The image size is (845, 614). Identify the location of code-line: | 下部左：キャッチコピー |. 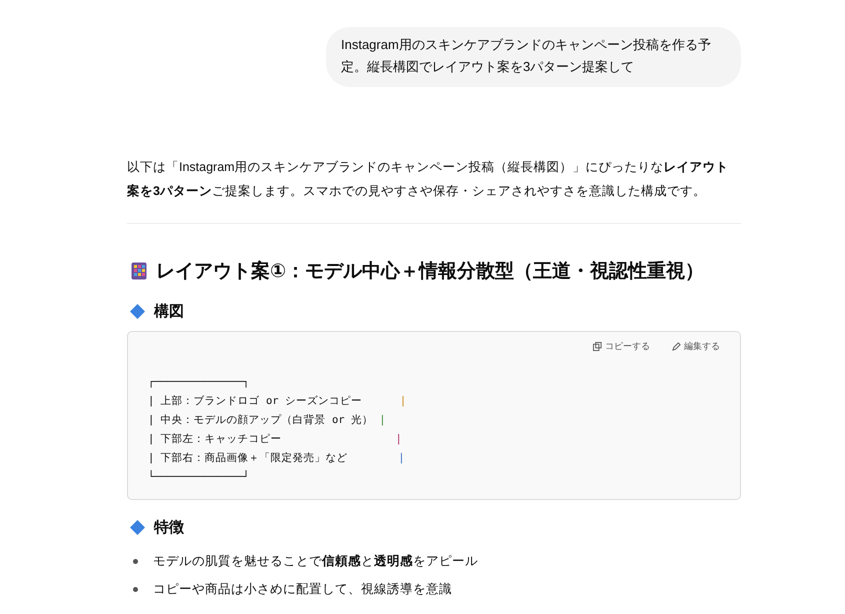
(275, 439).